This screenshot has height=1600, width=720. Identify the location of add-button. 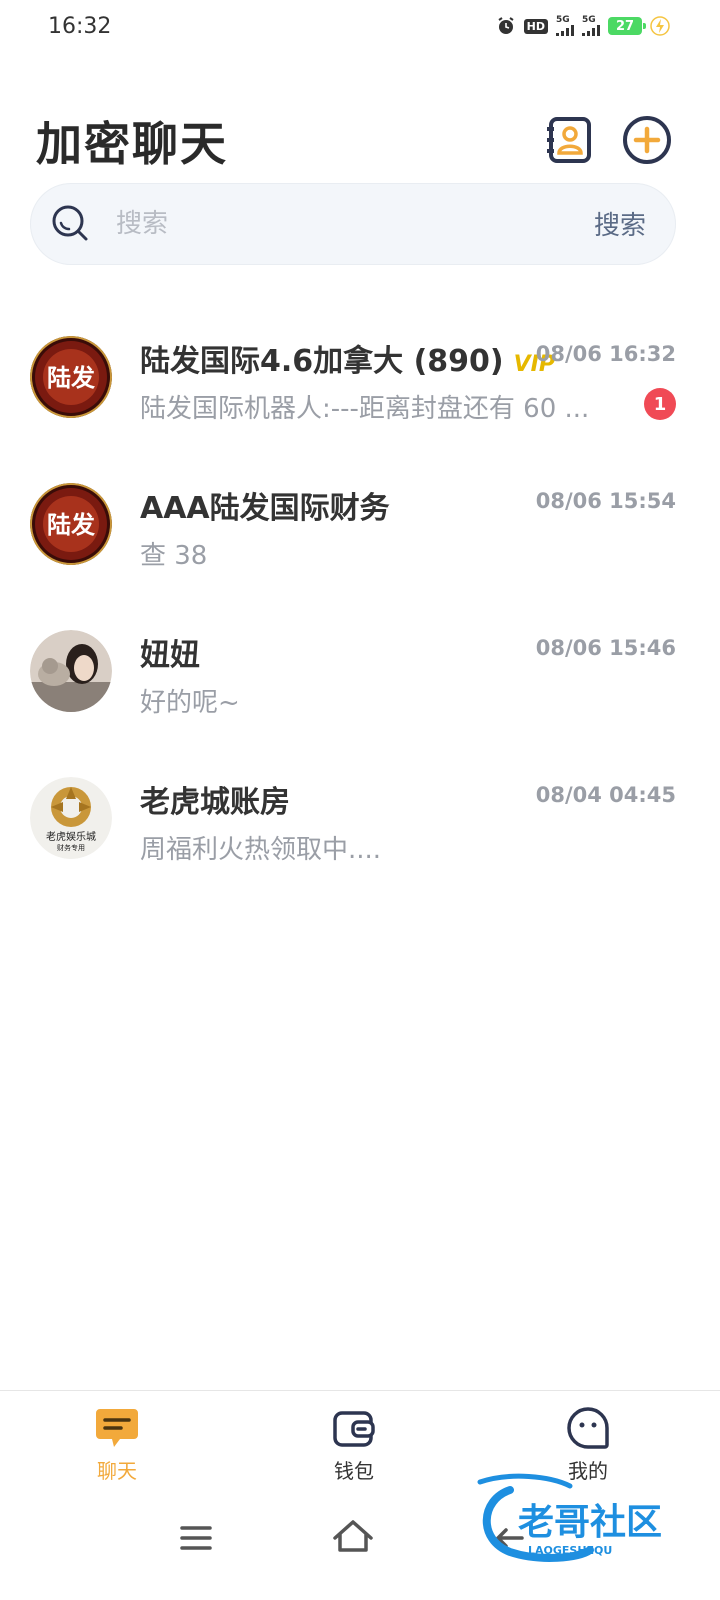
(647, 140).